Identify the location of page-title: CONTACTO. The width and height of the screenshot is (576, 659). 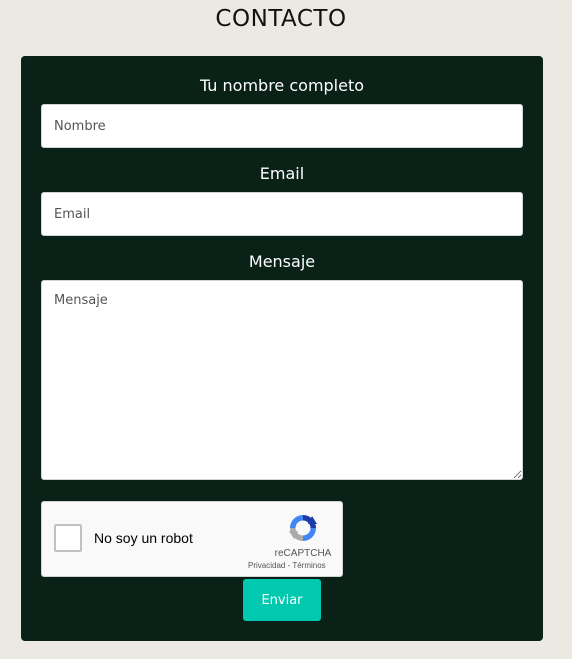
(281, 19).